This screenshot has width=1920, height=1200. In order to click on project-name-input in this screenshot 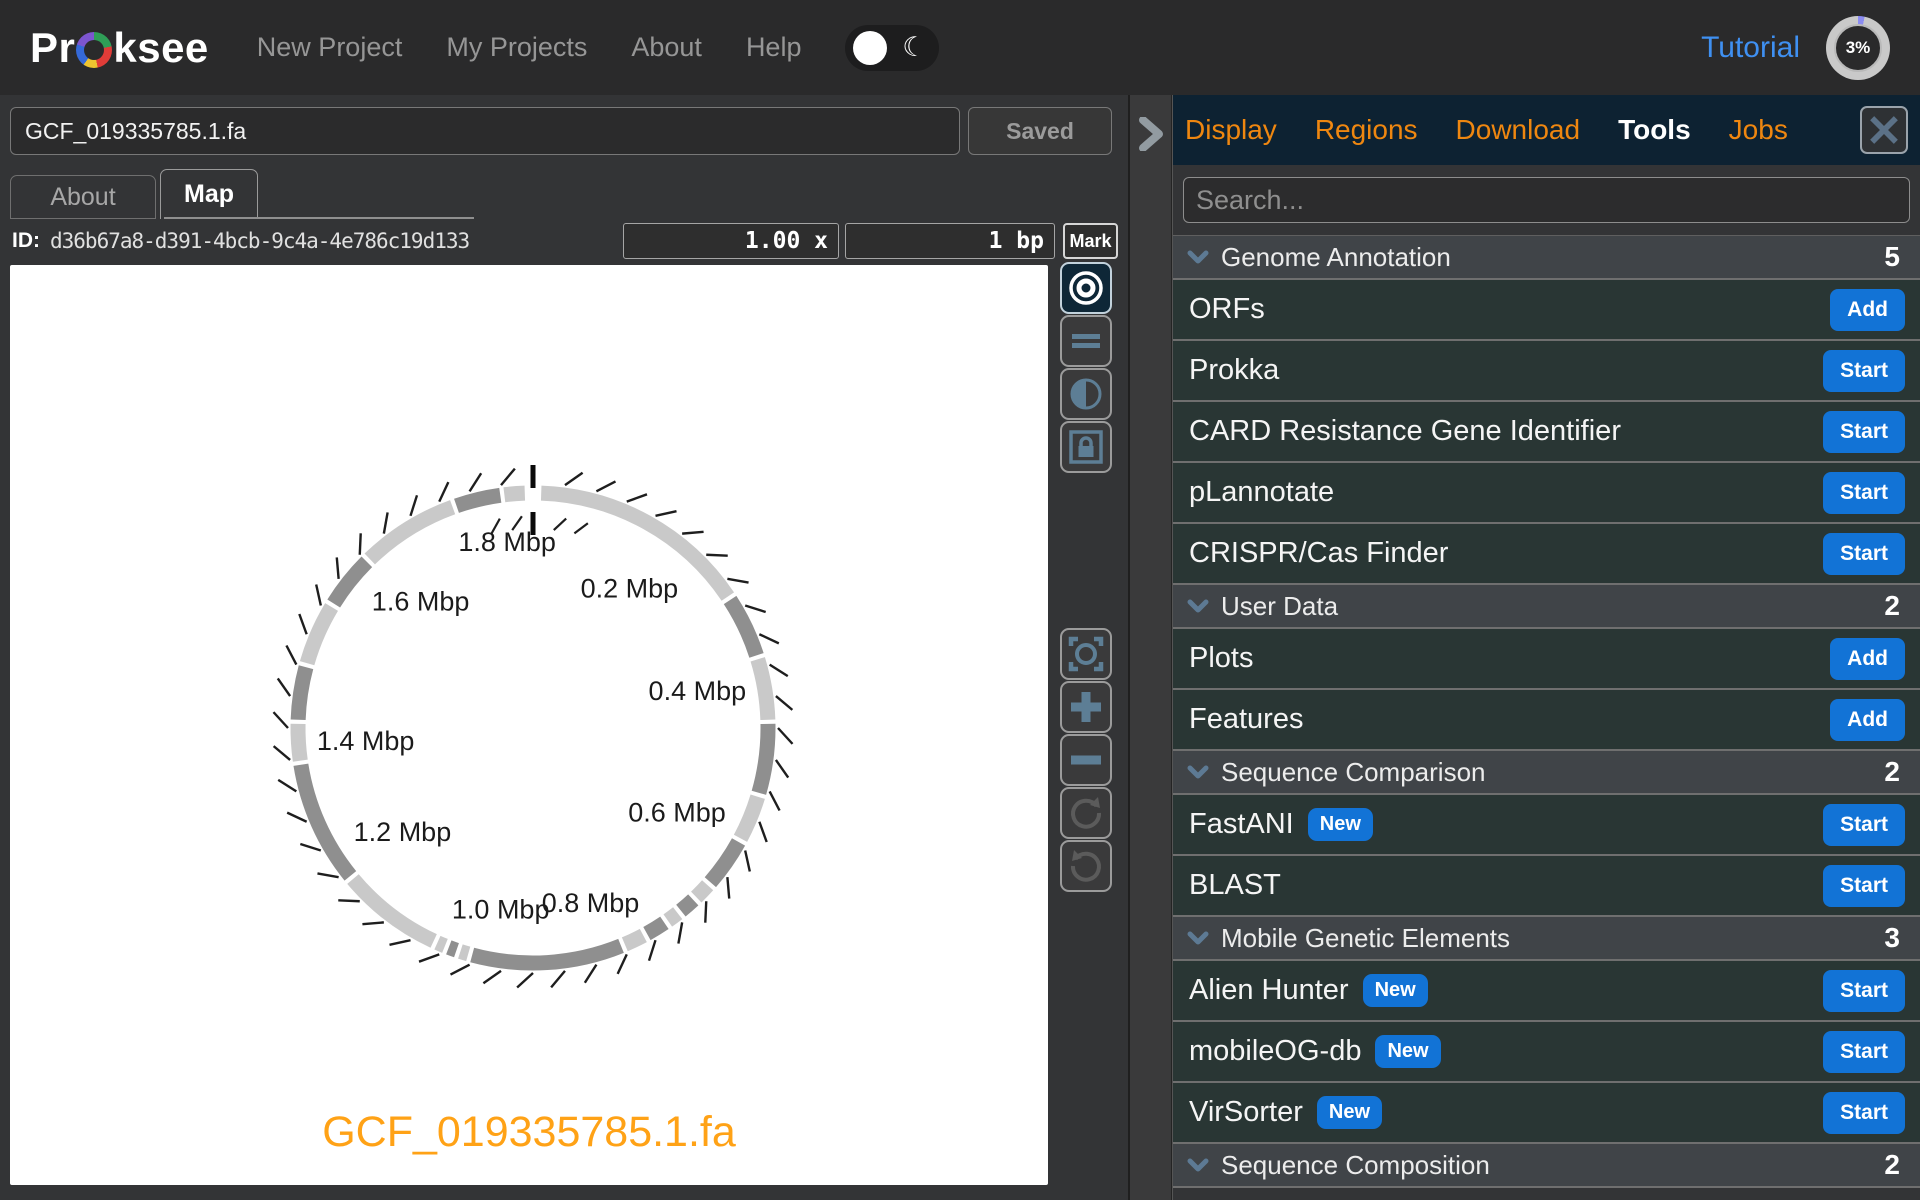, I will do `click(485, 131)`.